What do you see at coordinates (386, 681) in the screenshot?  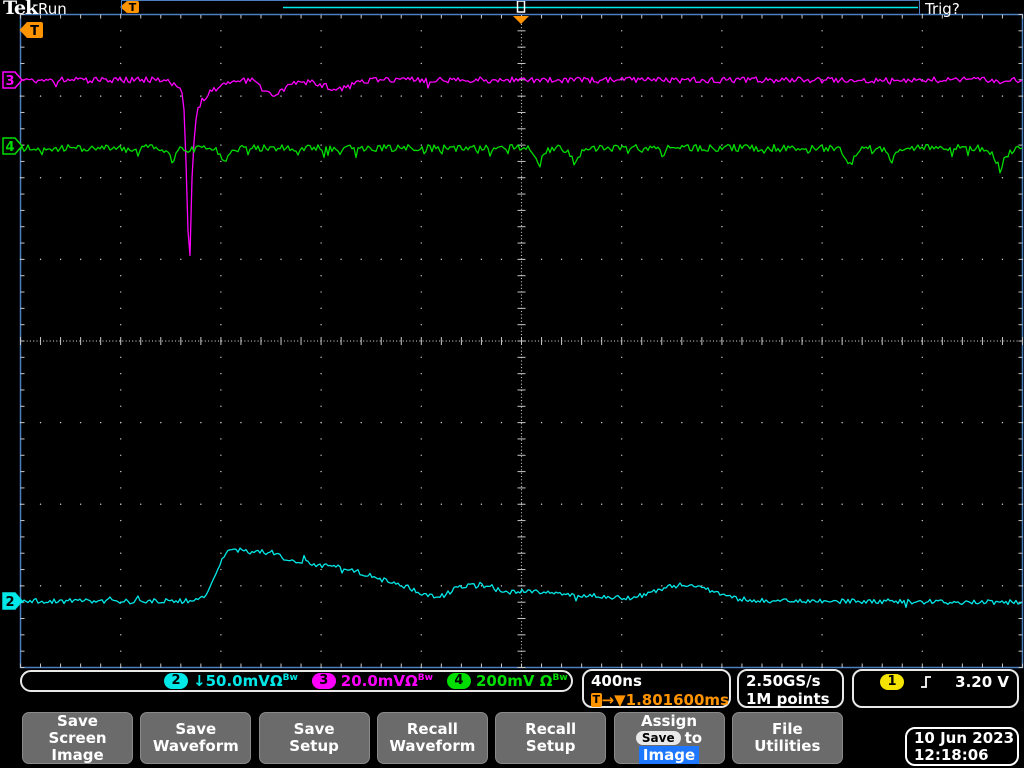 I see `channel-3-scale: 20.0mVΩBw` at bounding box center [386, 681].